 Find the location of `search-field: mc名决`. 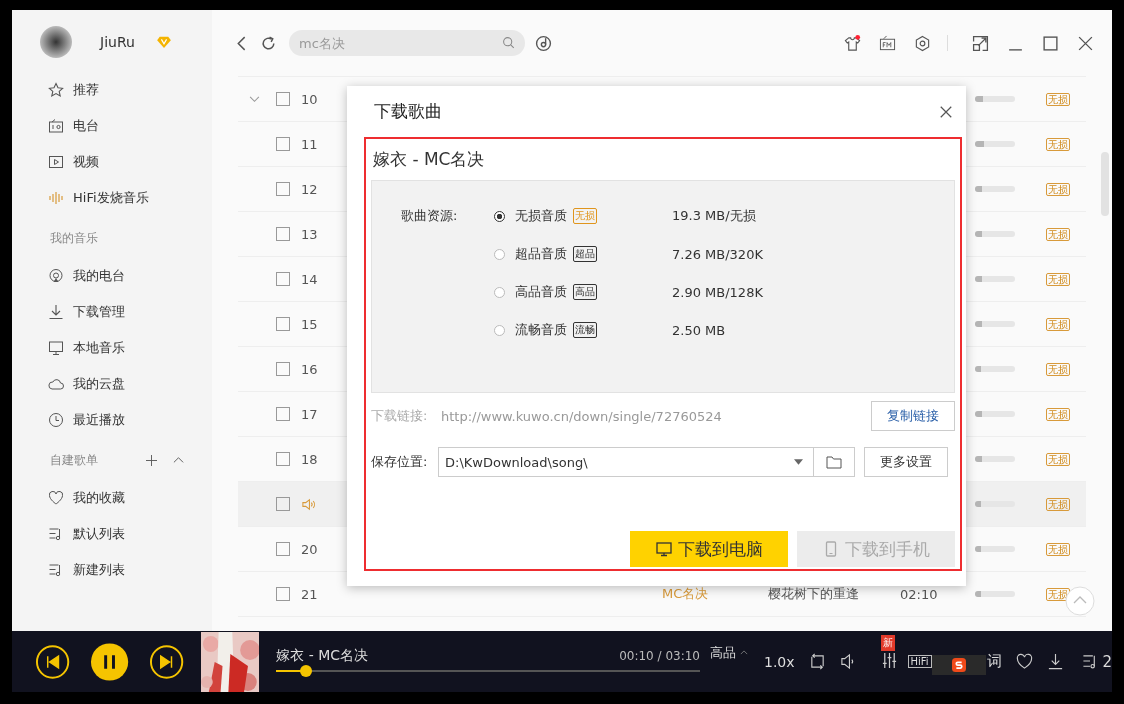

search-field: mc名决 is located at coordinates (407, 43).